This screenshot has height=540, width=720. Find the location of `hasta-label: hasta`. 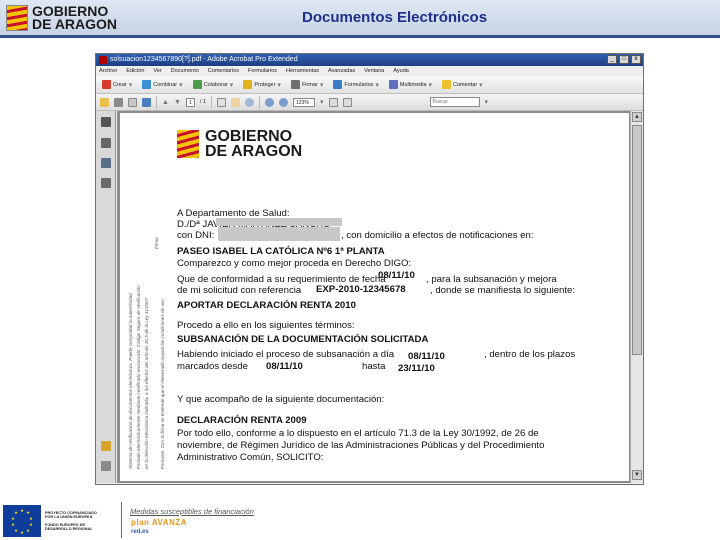

hasta-label: hasta is located at coordinates (374, 366).